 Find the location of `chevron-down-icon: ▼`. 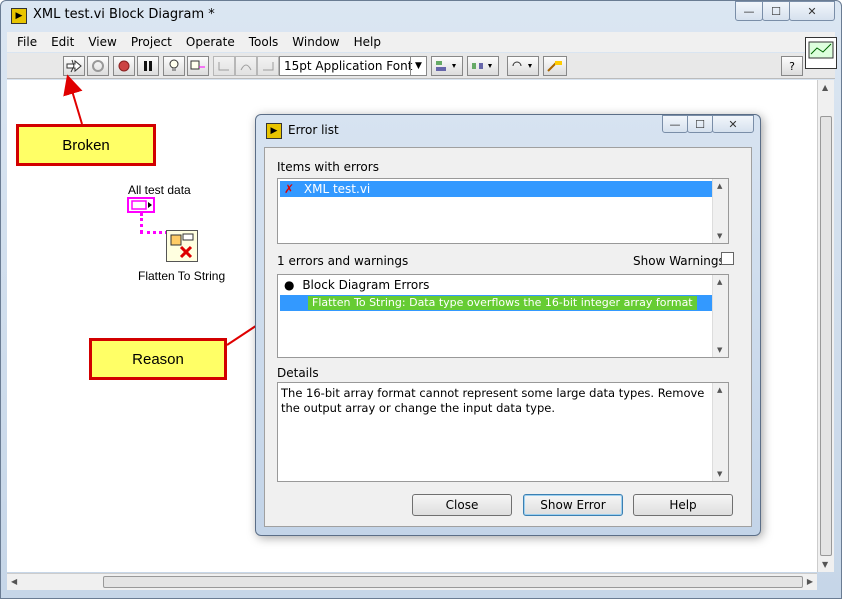

chevron-down-icon: ▼ is located at coordinates (418, 66).